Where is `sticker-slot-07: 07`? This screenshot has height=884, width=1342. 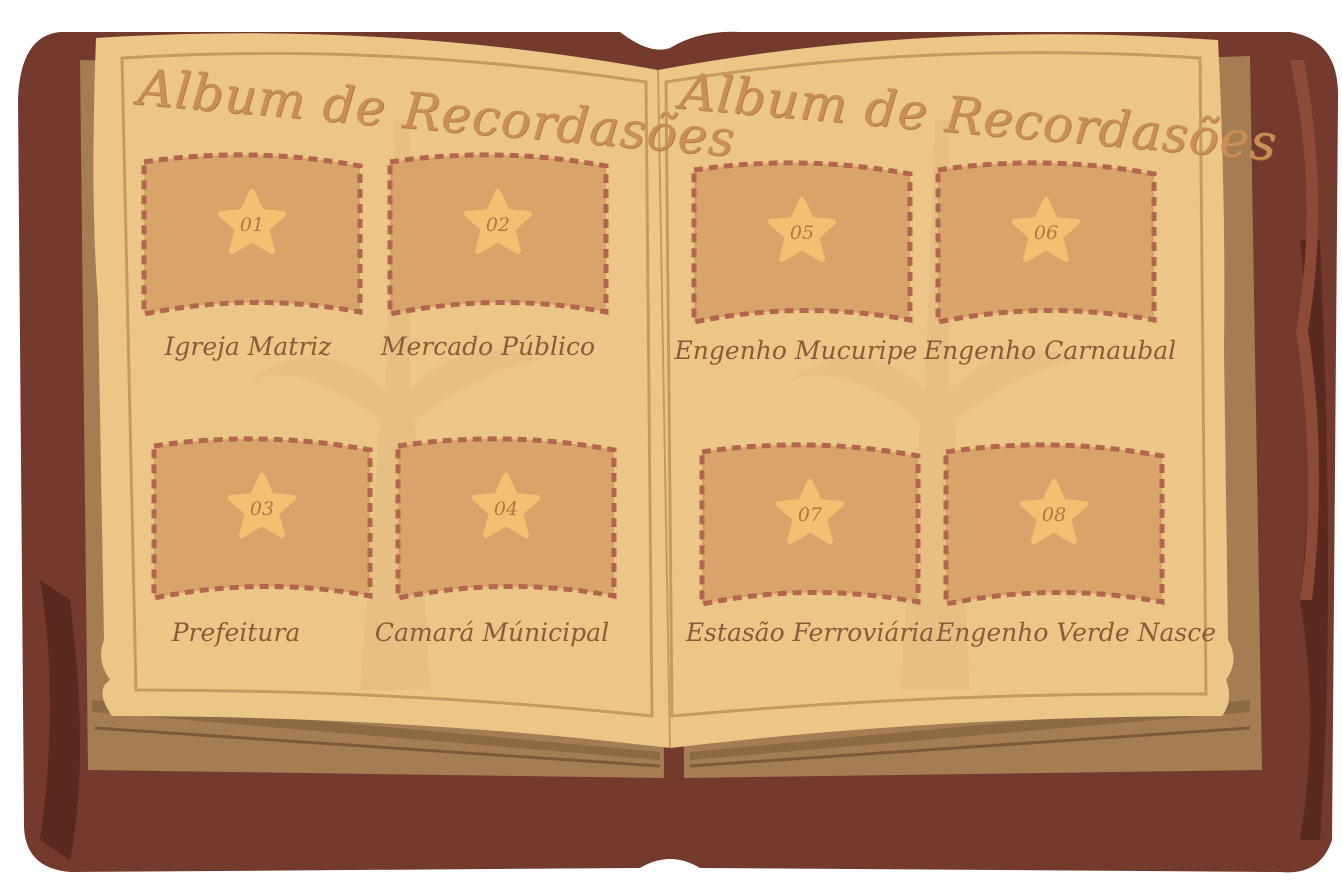 sticker-slot-07: 07 is located at coordinates (810, 525).